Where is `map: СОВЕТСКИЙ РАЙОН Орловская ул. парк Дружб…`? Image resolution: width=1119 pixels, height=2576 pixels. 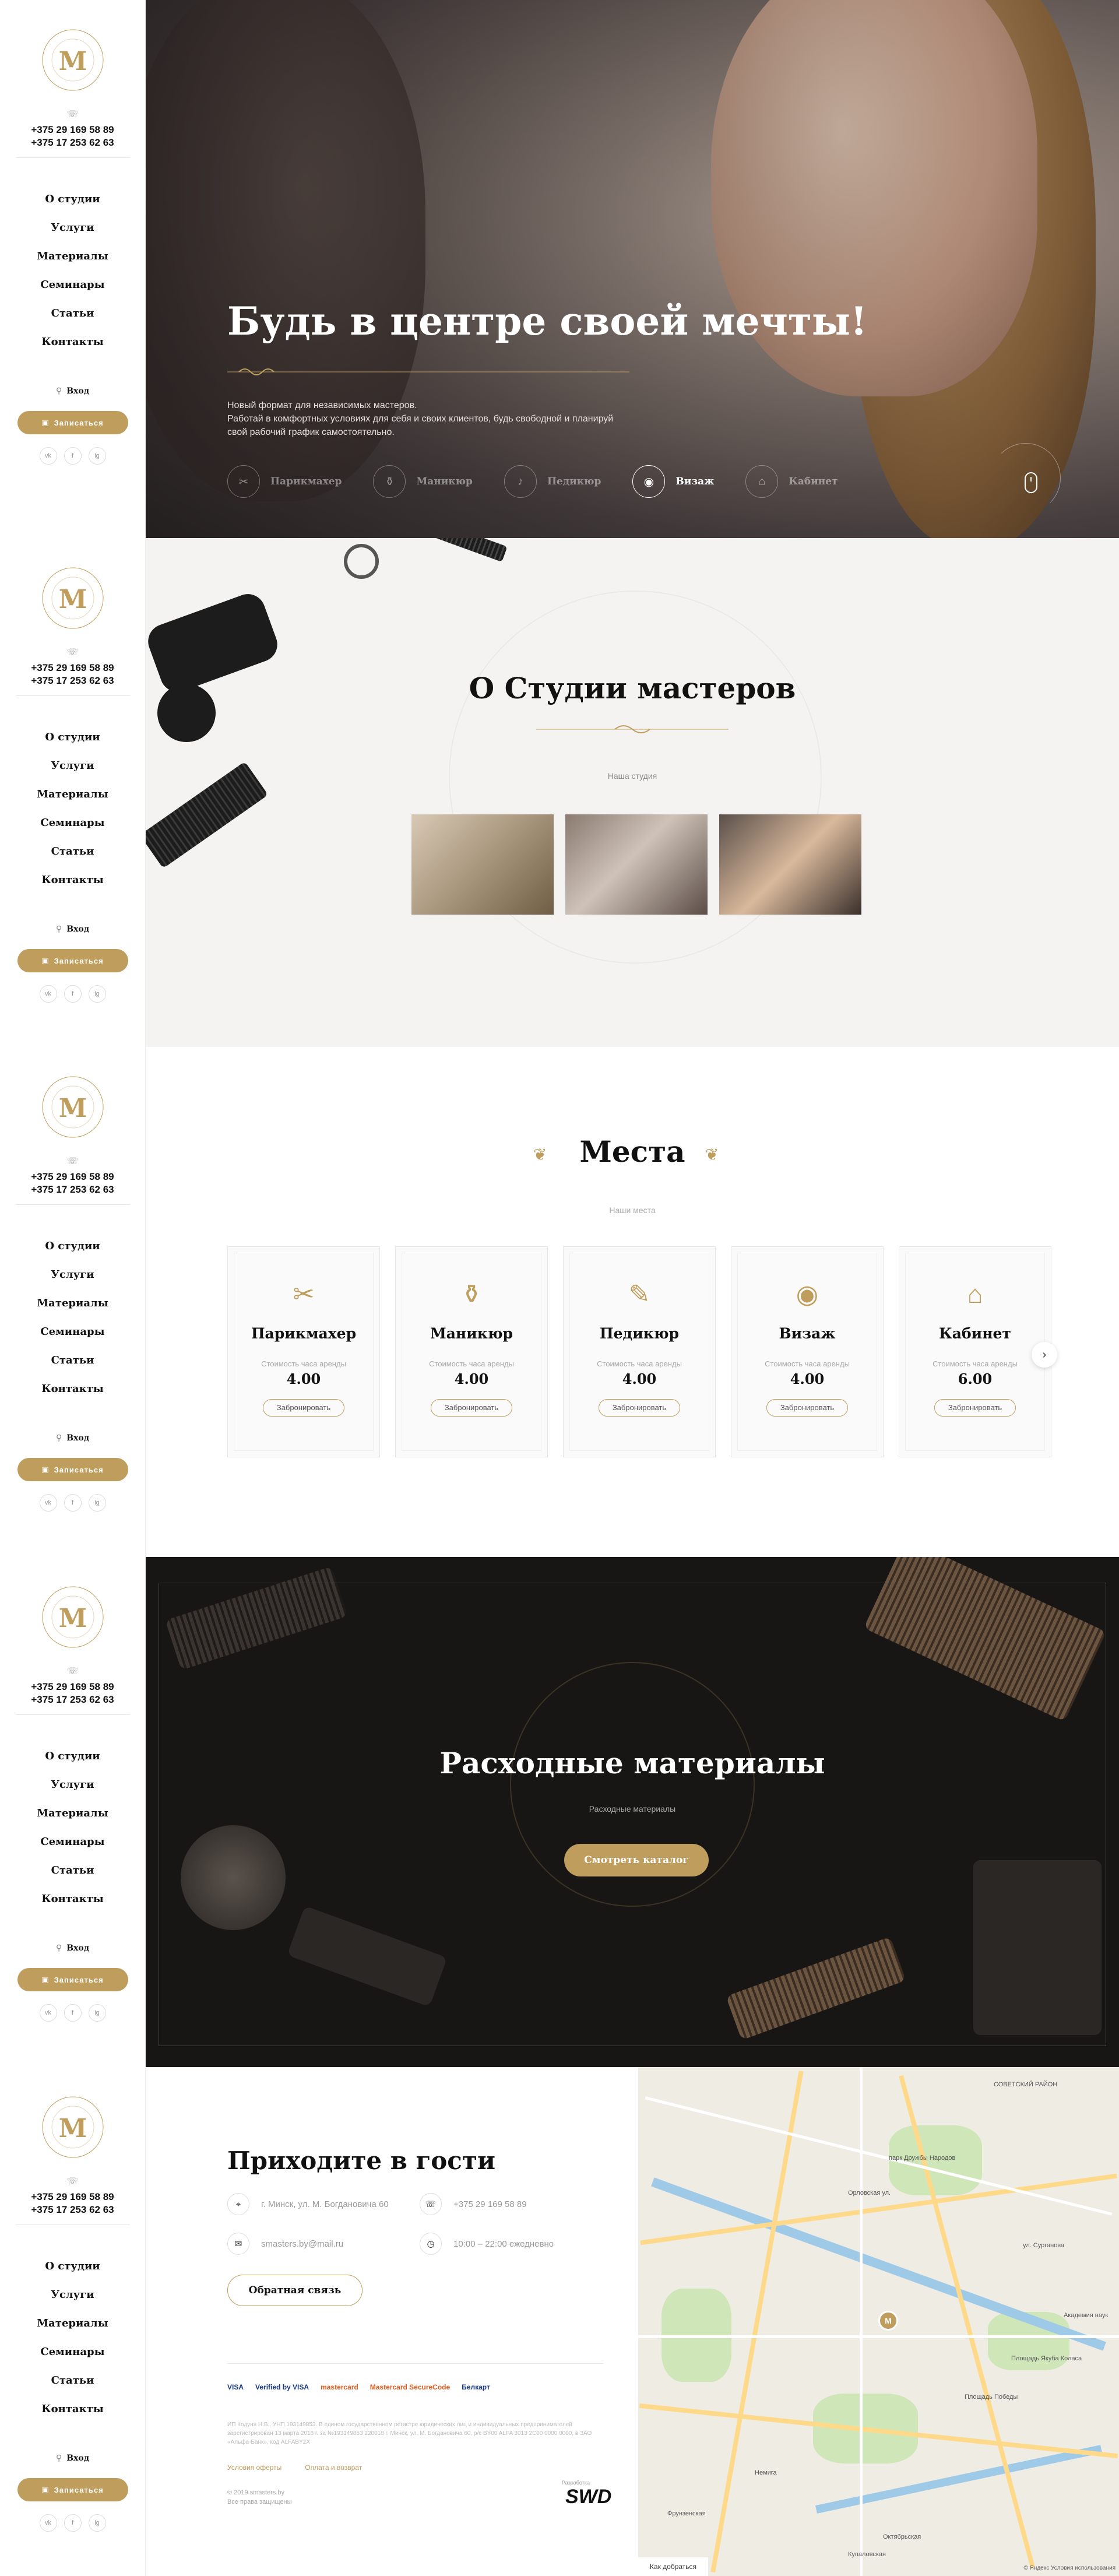 map: СОВЕТСКИЙ РАЙОН Орловская ул. парк Дружб… is located at coordinates (878, 2321).